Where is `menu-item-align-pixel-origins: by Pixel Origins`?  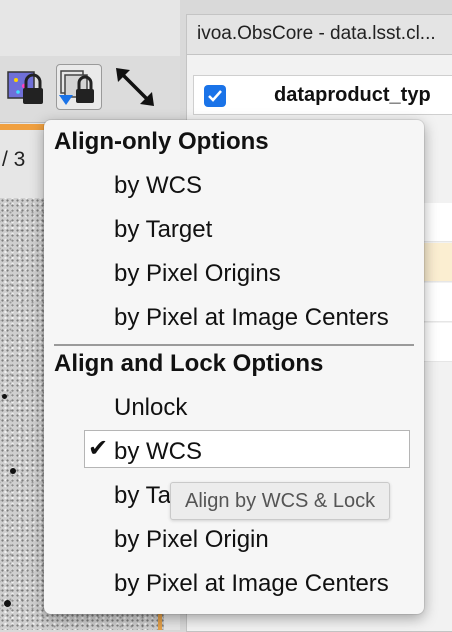 menu-item-align-pixel-origins: by Pixel Origins is located at coordinates (197, 274).